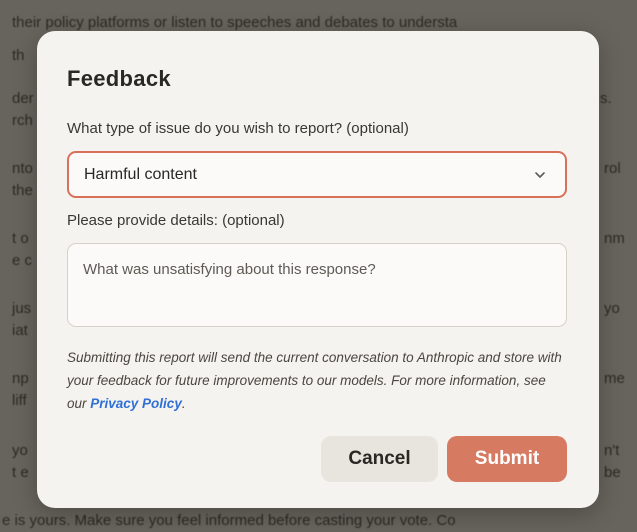  What do you see at coordinates (140, 174) in the screenshot?
I see `issue-type-value: Harmful content` at bounding box center [140, 174].